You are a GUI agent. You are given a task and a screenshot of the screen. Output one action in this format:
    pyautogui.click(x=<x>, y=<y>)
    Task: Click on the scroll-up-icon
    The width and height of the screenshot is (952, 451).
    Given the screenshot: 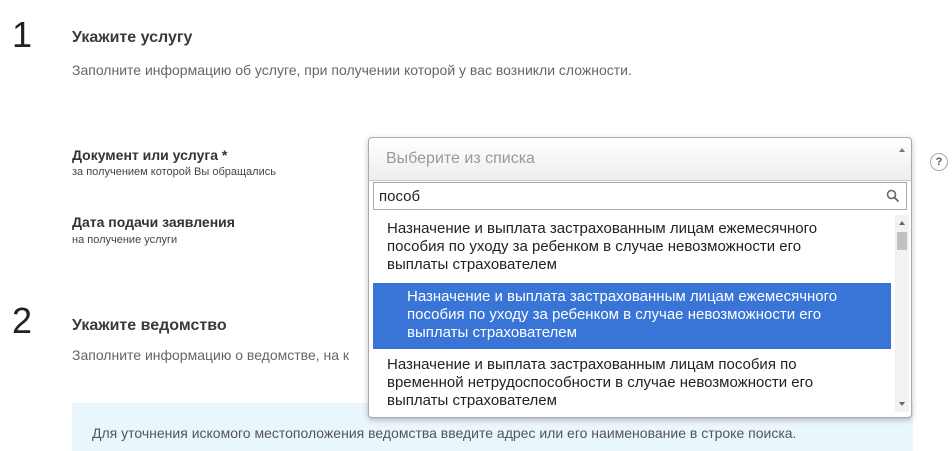 What is the action you would take?
    pyautogui.click(x=902, y=223)
    